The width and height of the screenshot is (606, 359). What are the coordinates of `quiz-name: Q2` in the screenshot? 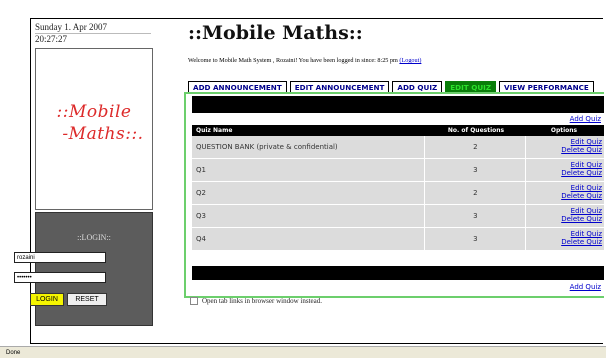 It's located at (309, 193).